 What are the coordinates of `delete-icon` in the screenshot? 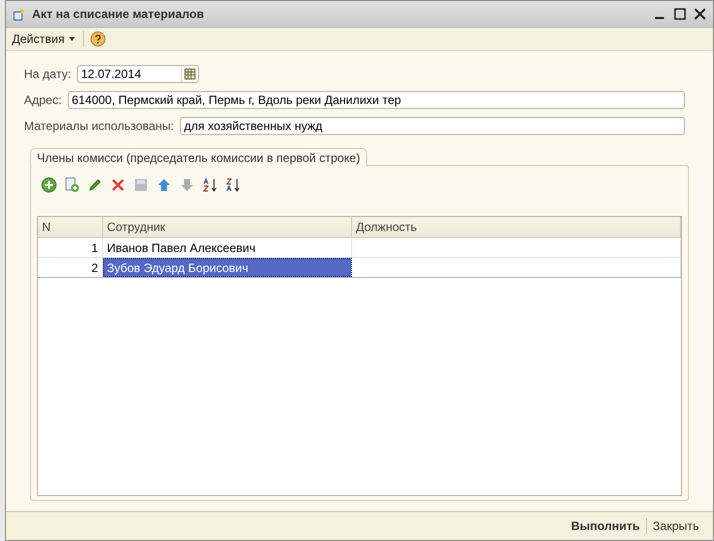 It's located at (118, 185).